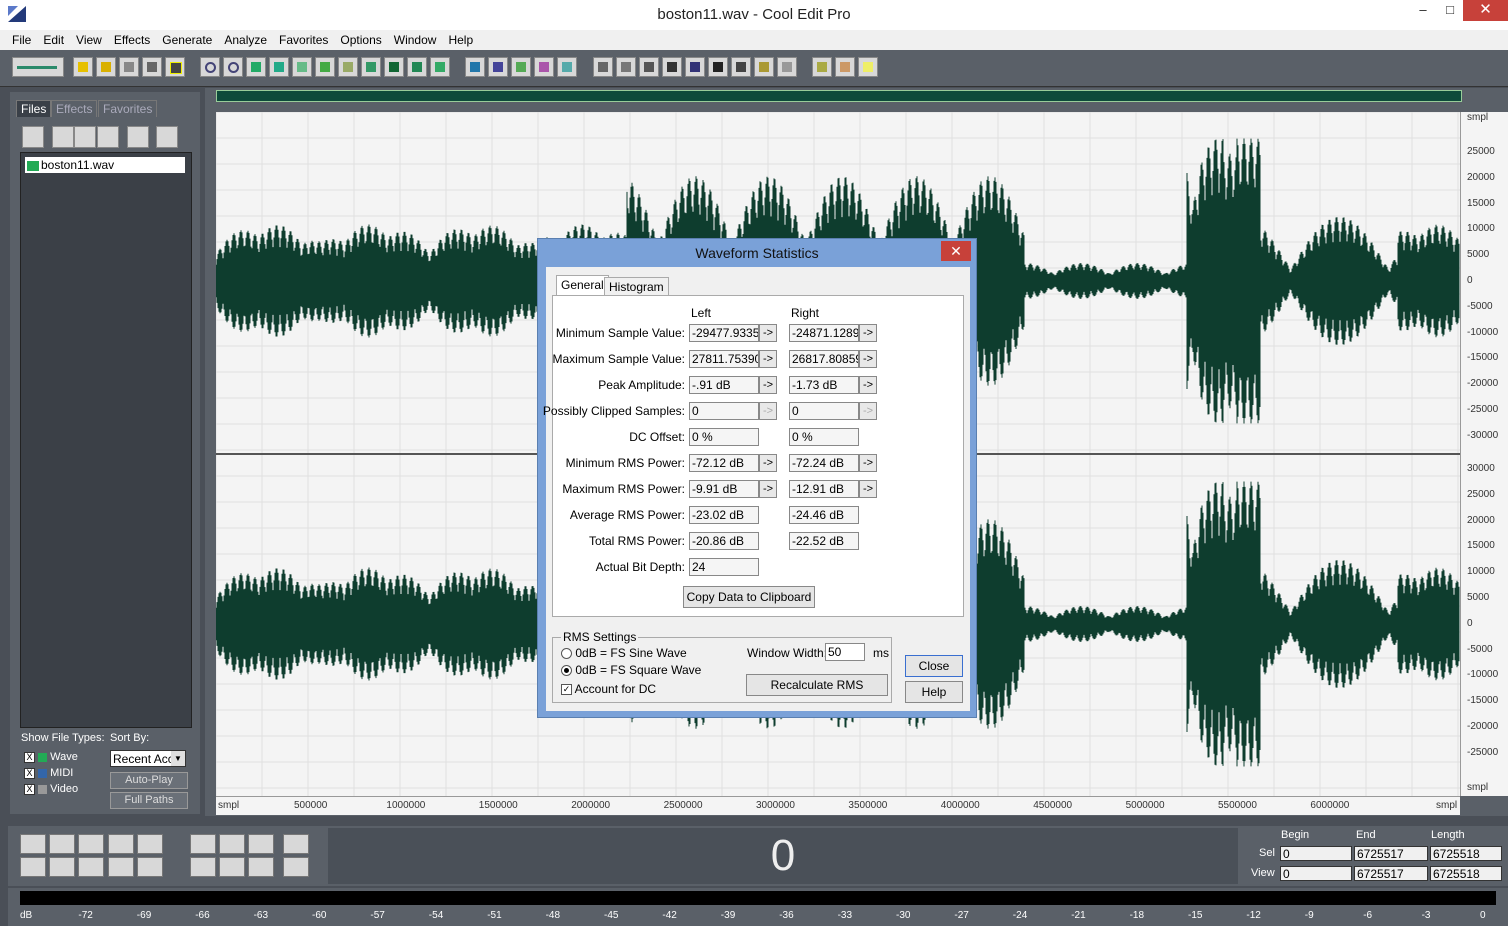 Image resolution: width=1508 pixels, height=926 pixels. Describe the element at coordinates (440, 67) in the screenshot. I see `delete-silence-icon` at that location.